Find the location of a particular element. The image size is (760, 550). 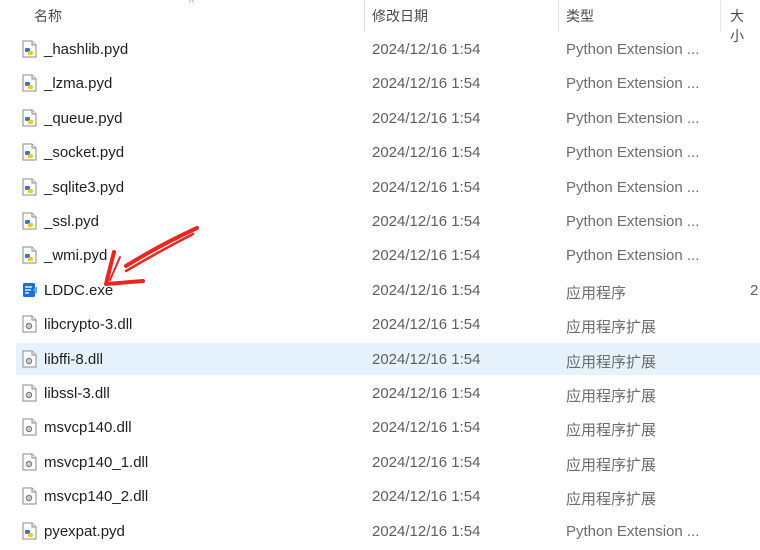

file-type: 应用程序 is located at coordinates (596, 293).